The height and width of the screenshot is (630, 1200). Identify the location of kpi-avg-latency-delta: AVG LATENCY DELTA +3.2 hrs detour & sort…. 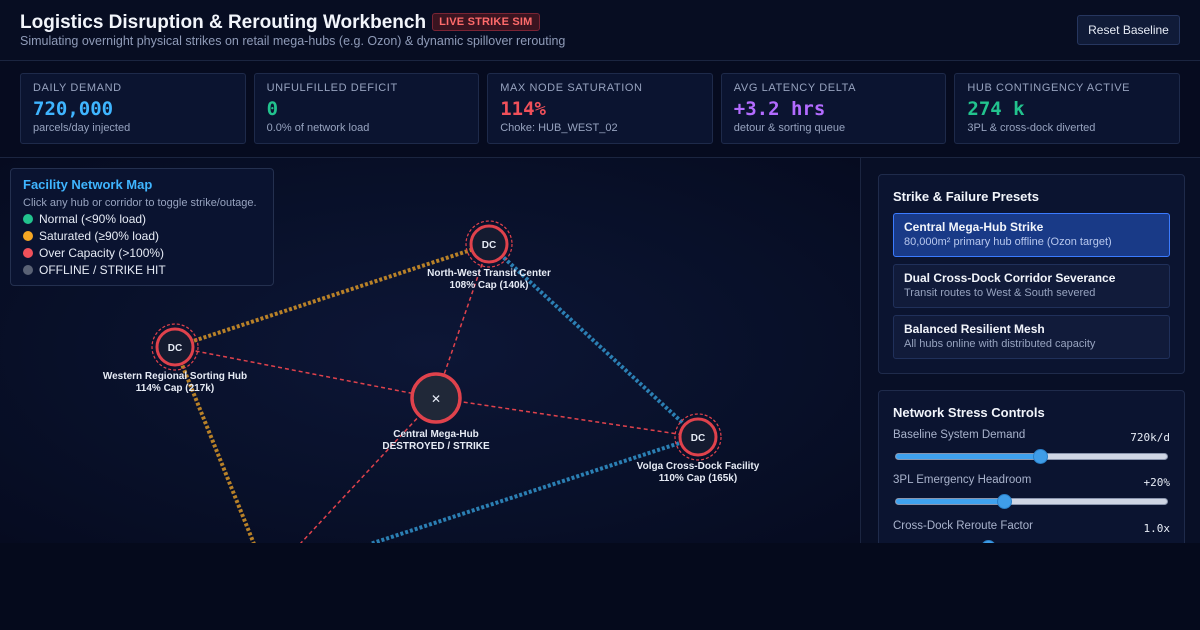
(833, 108).